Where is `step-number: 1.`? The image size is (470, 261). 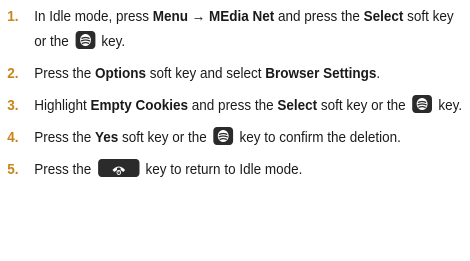 step-number: 1. is located at coordinates (13, 16).